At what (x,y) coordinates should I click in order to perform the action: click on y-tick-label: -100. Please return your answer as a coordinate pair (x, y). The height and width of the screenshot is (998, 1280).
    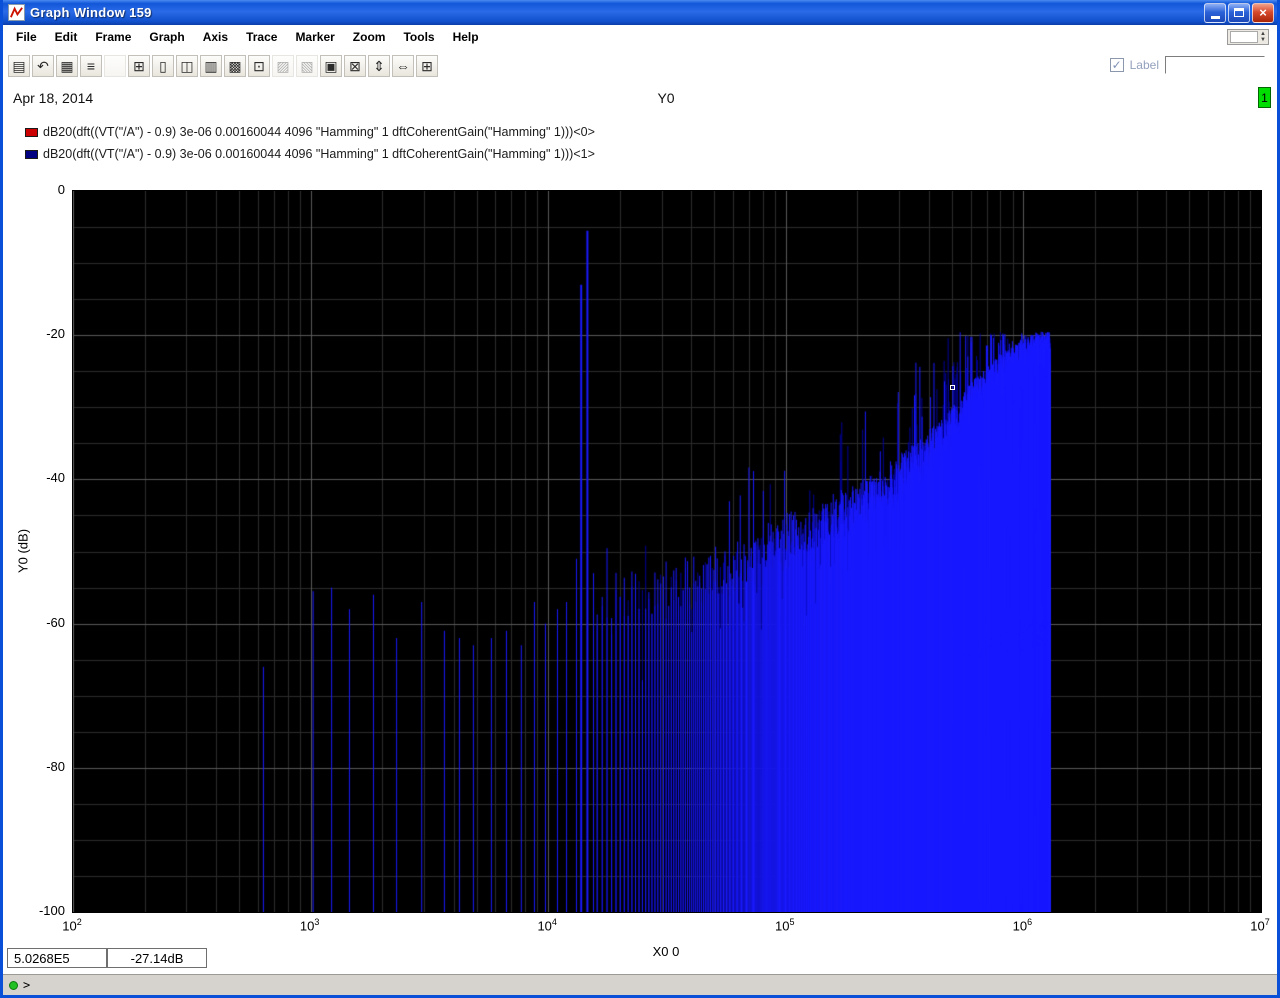
    Looking at the image, I should click on (51, 910).